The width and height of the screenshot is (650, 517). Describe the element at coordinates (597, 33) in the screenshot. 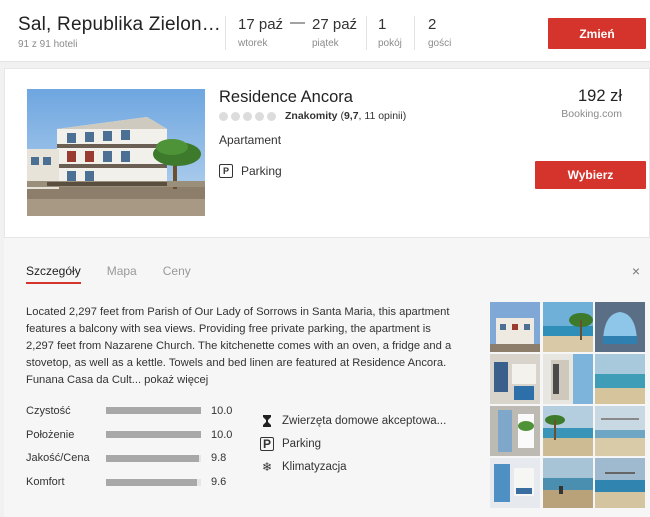

I see `change-button: Zmień` at that location.